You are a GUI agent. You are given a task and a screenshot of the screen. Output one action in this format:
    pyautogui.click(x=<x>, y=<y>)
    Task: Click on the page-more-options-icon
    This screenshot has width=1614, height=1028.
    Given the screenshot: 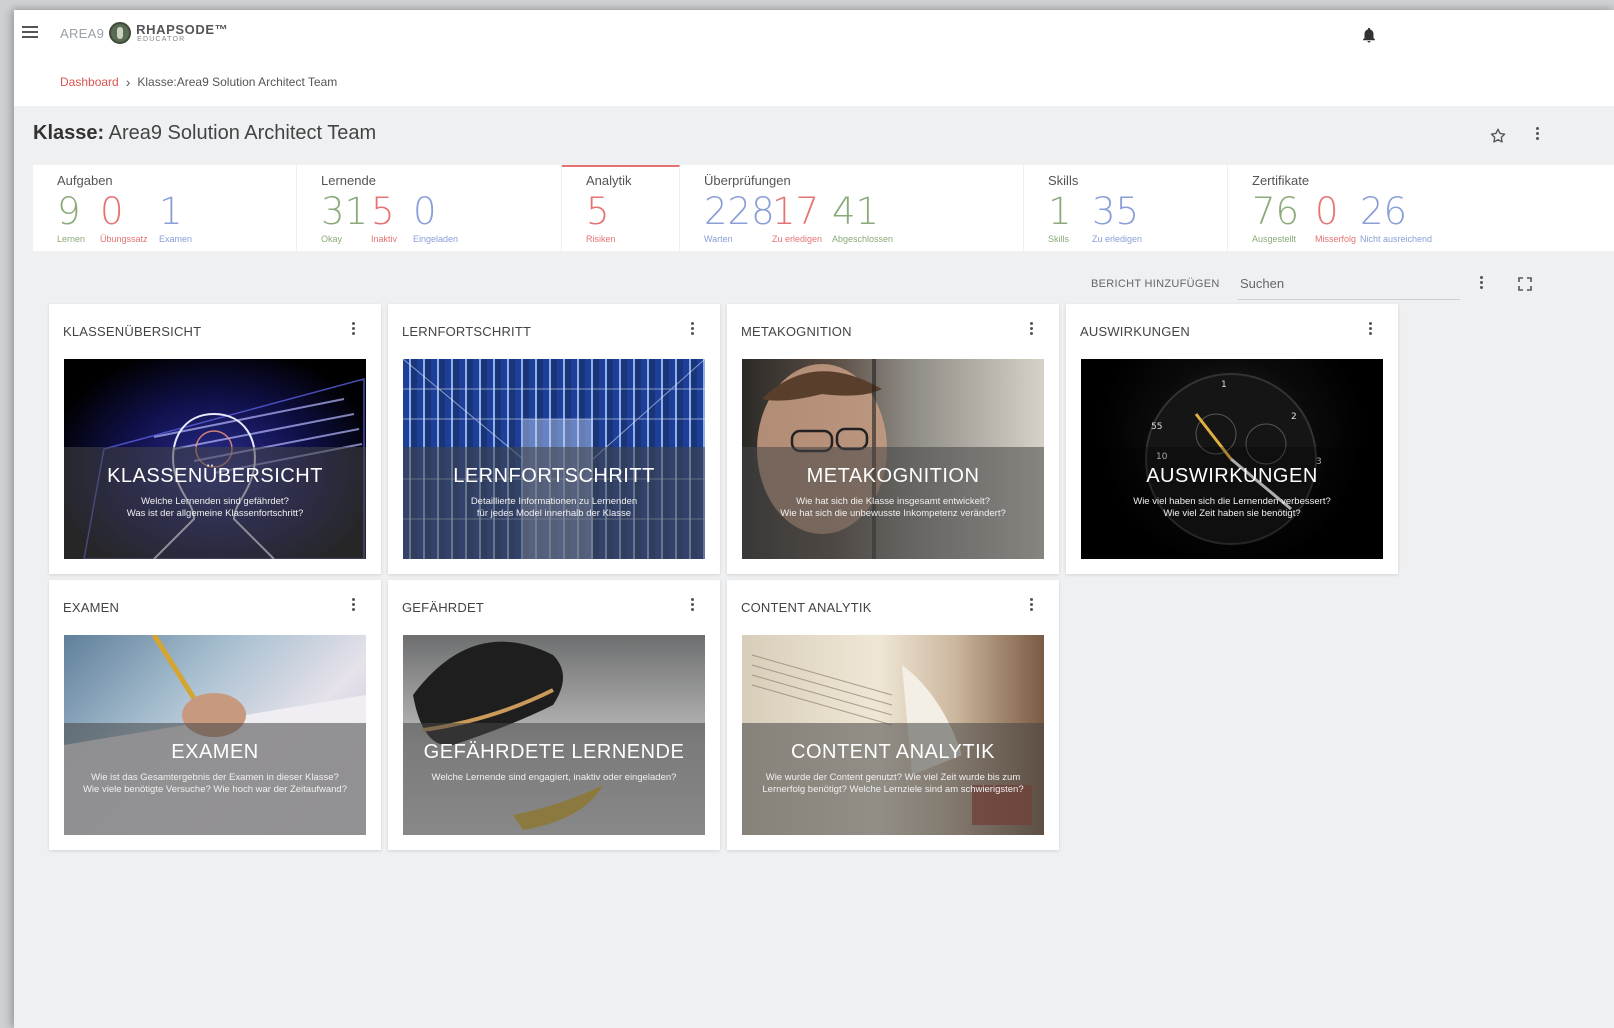 What is the action you would take?
    pyautogui.click(x=1537, y=136)
    